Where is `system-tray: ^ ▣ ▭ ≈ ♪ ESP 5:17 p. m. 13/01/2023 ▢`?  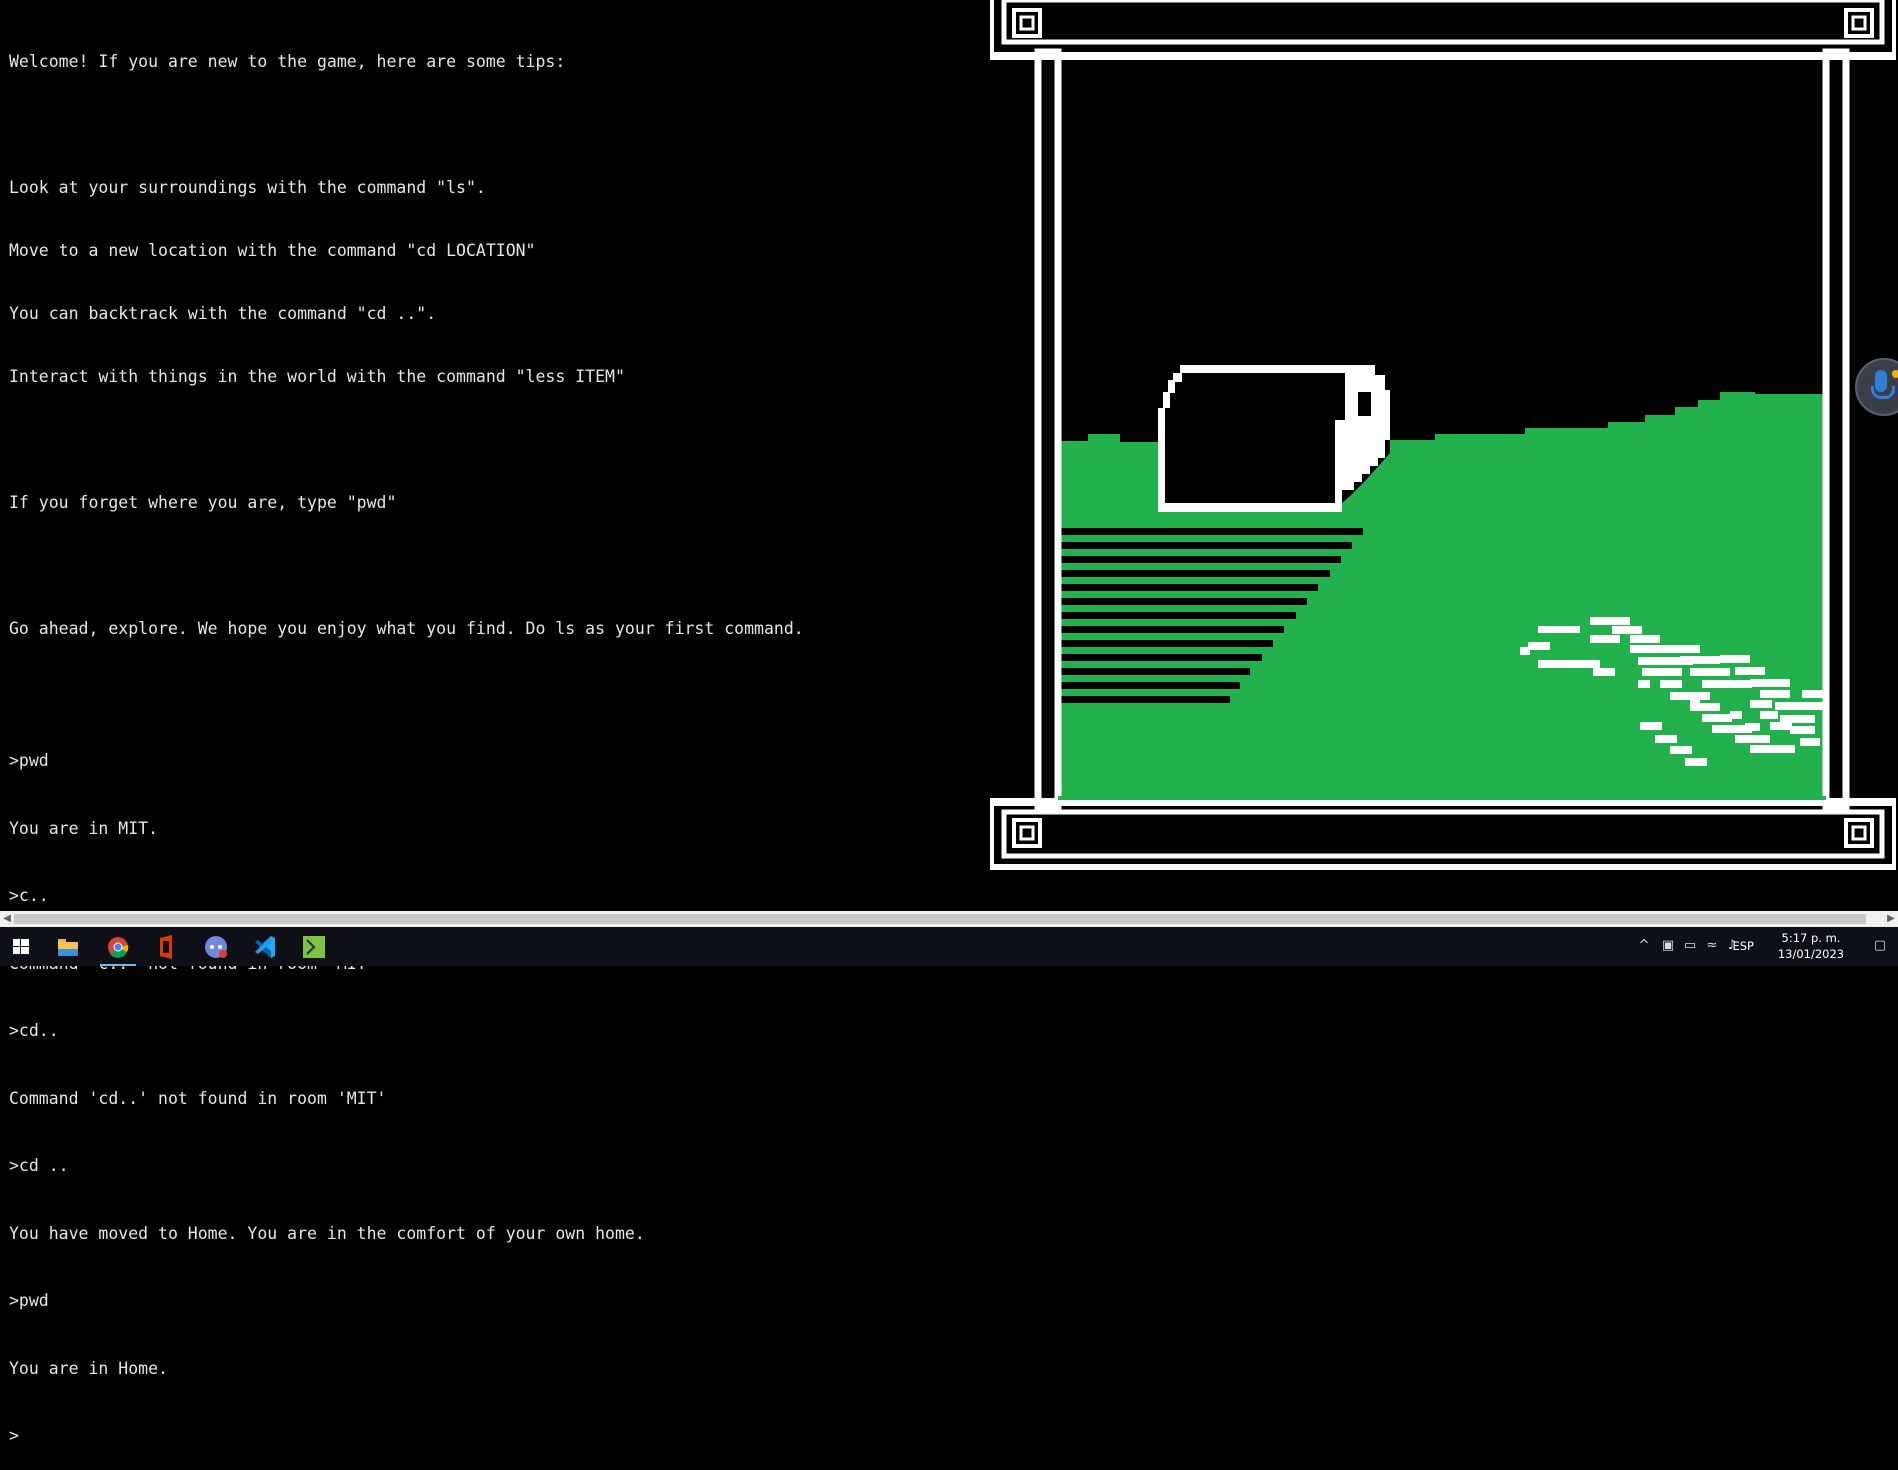
system-tray: ^ ▣ ▭ ≈ ♪ ESP 5:17 p. m. 13/01/2023 ▢ is located at coordinates (1698, 946).